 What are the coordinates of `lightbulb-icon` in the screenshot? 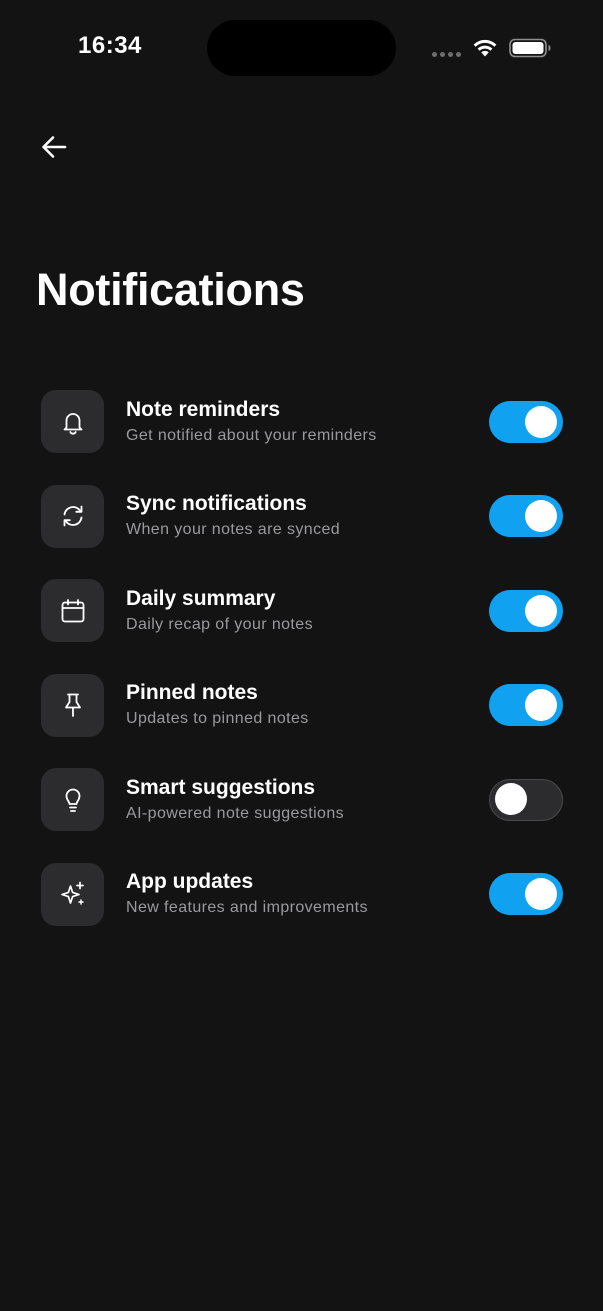 It's located at (72, 800).